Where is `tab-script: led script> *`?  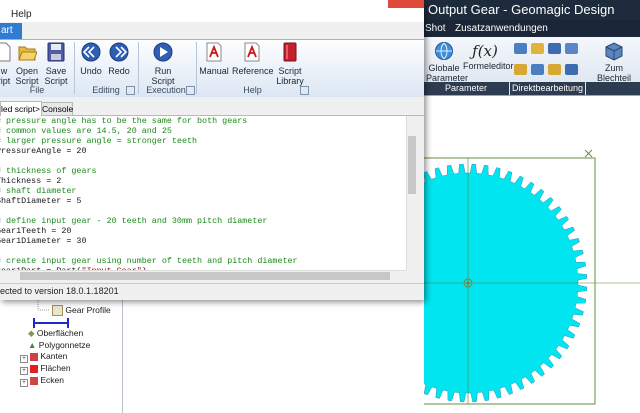
tab-script: led script> * is located at coordinates (21, 108).